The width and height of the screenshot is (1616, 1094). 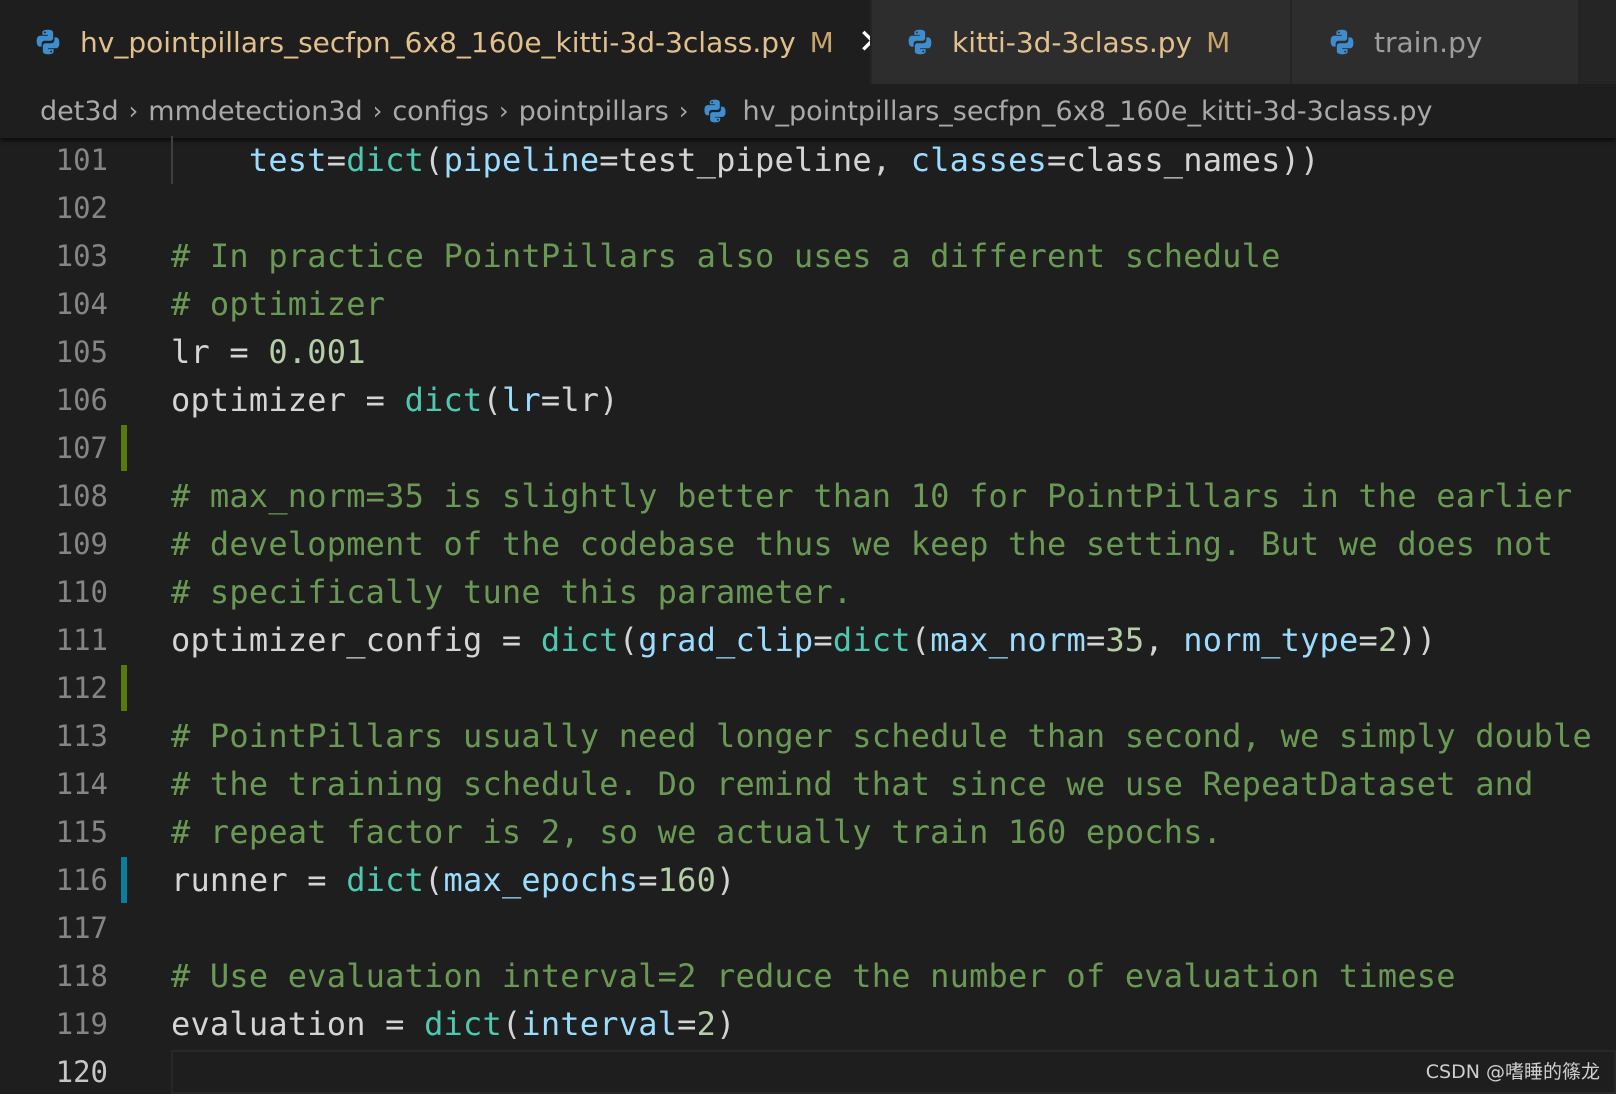 I want to click on code-line: 110 # specifically tune this parameter., so click(x=808, y=592).